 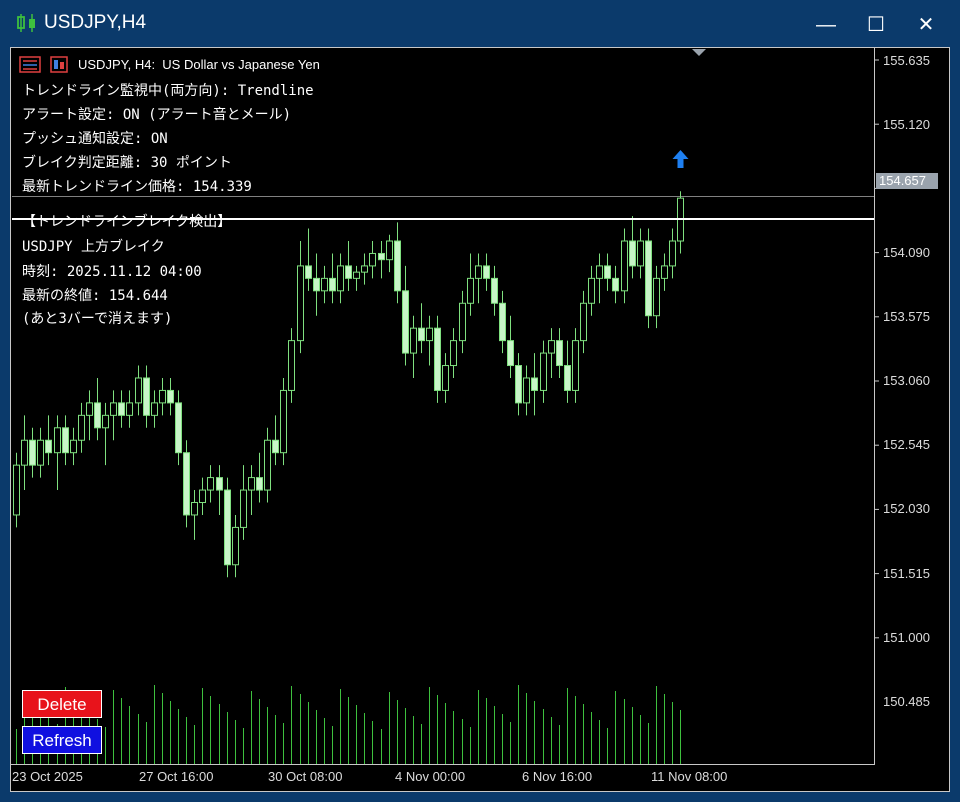 I want to click on price-tick-label: 155.120, so click(x=906, y=124).